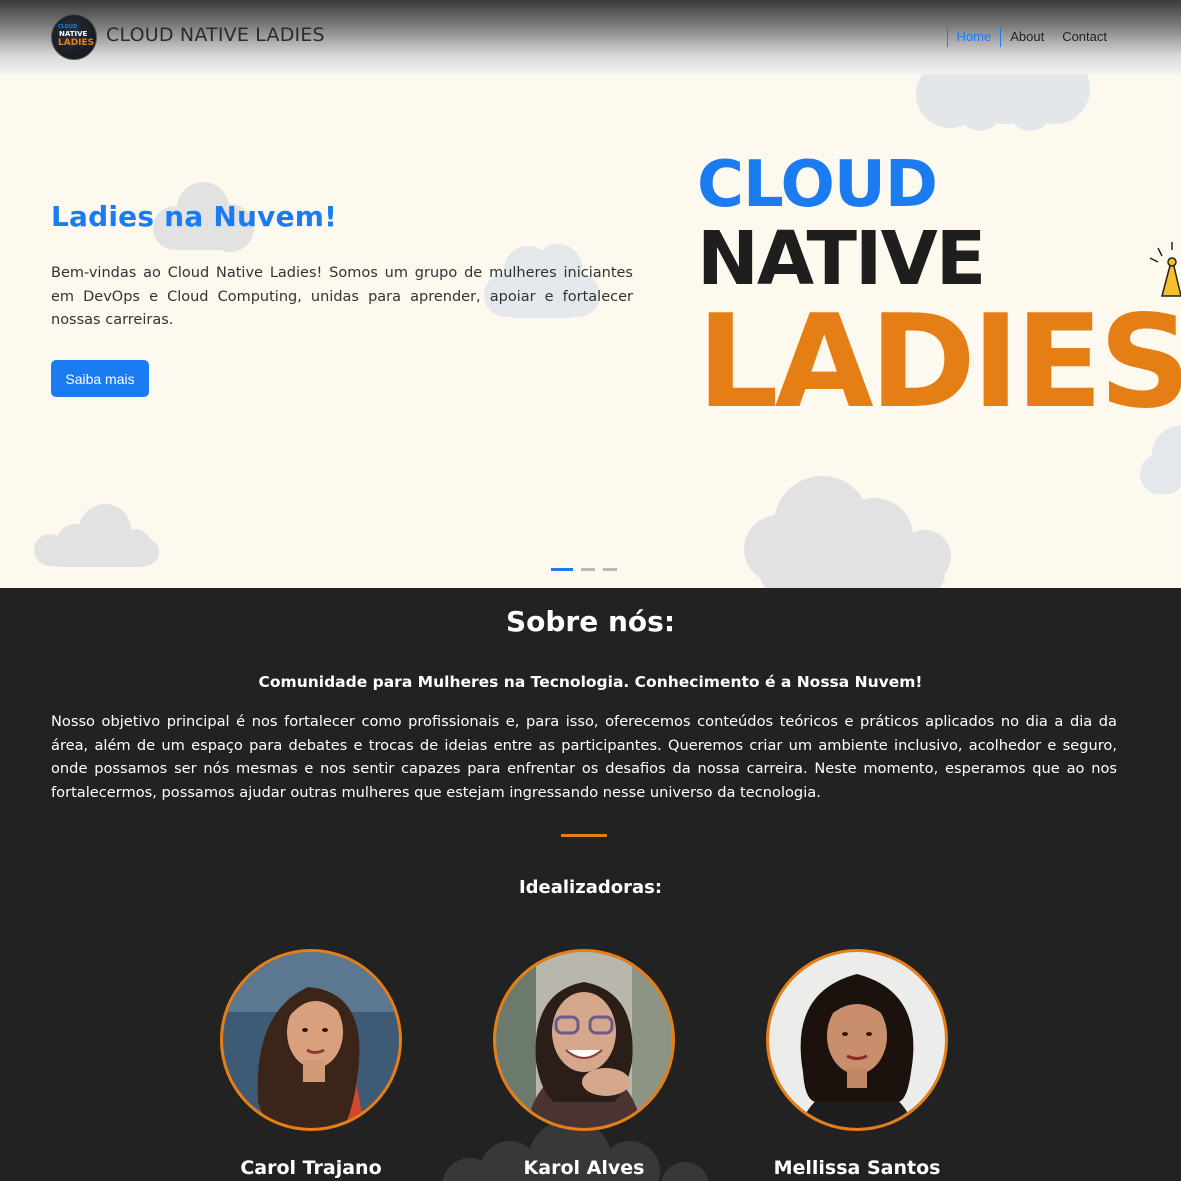  Describe the element at coordinates (194, 216) in the screenshot. I see `hero-title: Ladies na Nuvem!` at that location.